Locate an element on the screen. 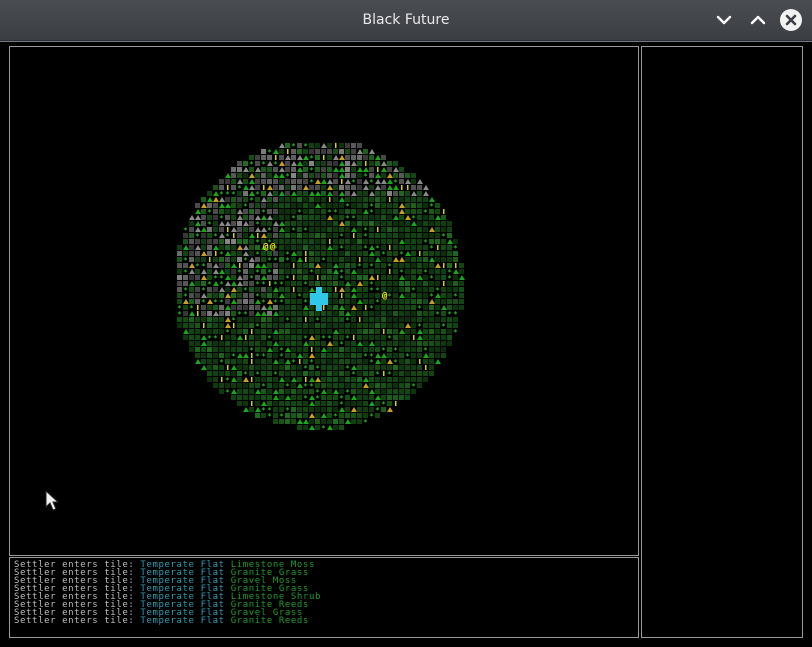  map-tile: * is located at coordinates (329, 338).